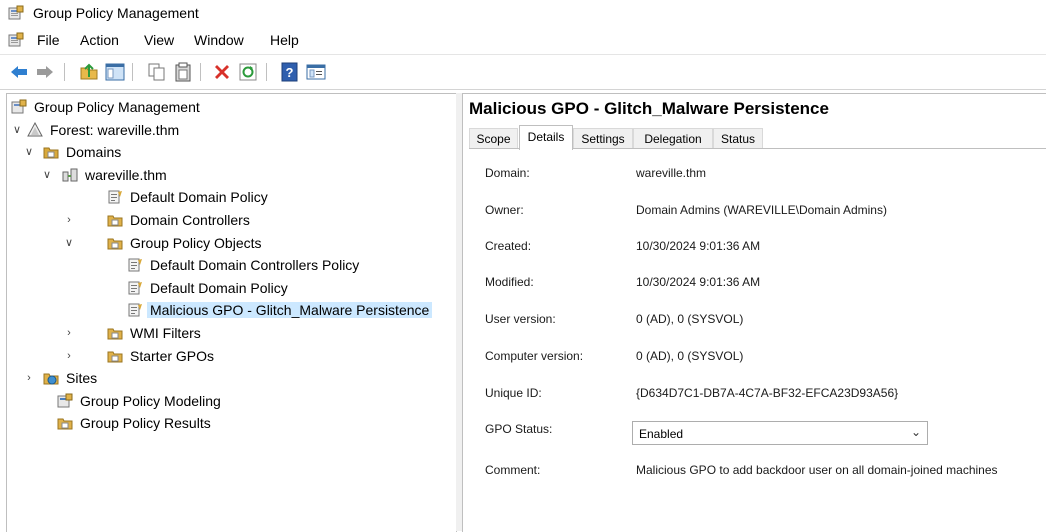 Image resolution: width=1046 pixels, height=532 pixels. Describe the element at coordinates (116, 13) in the screenshot. I see `window-title: Group Policy Management` at that location.